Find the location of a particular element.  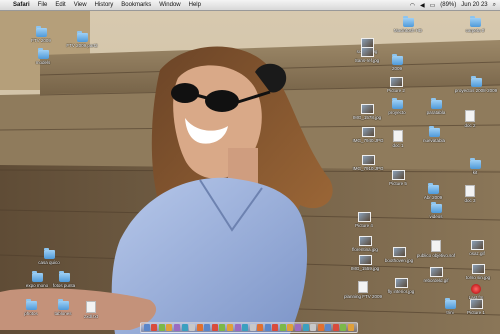

desktop-icon-label: rebordeld.gif is located at coordinates (436, 280).